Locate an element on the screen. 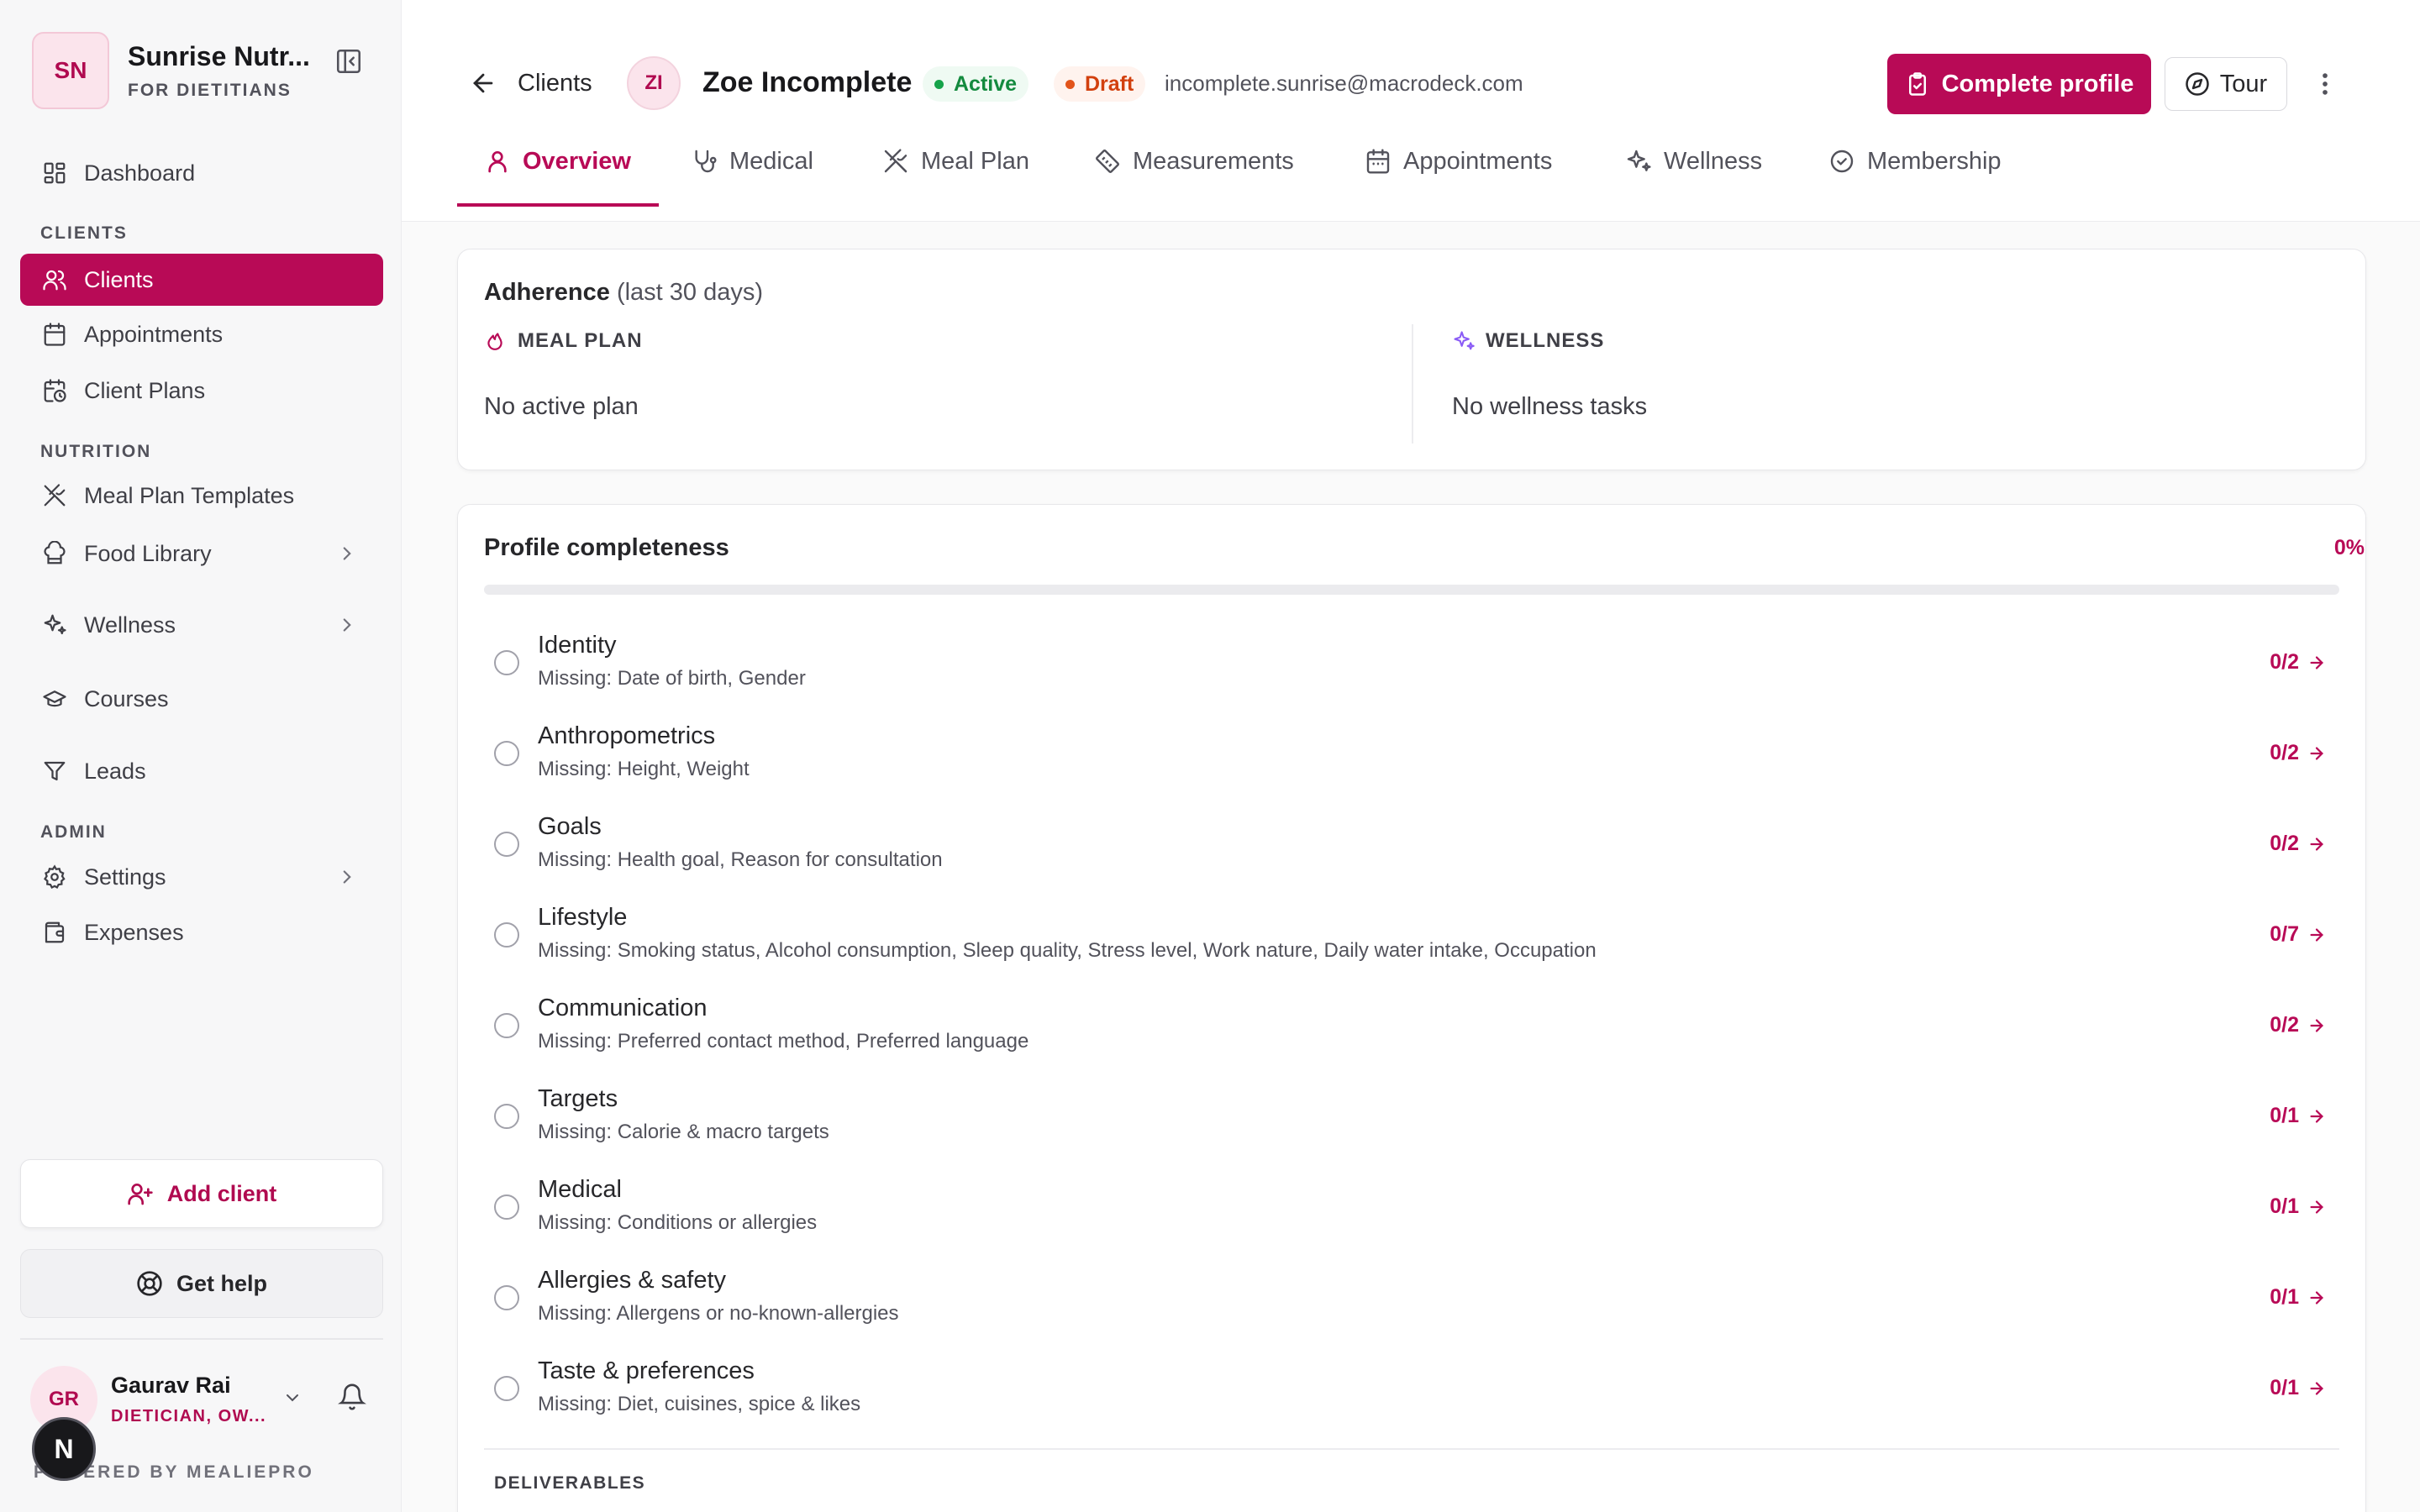  sidebar-item-meal-plan-templates: Meal Plan Templates is located at coordinates (202, 496).